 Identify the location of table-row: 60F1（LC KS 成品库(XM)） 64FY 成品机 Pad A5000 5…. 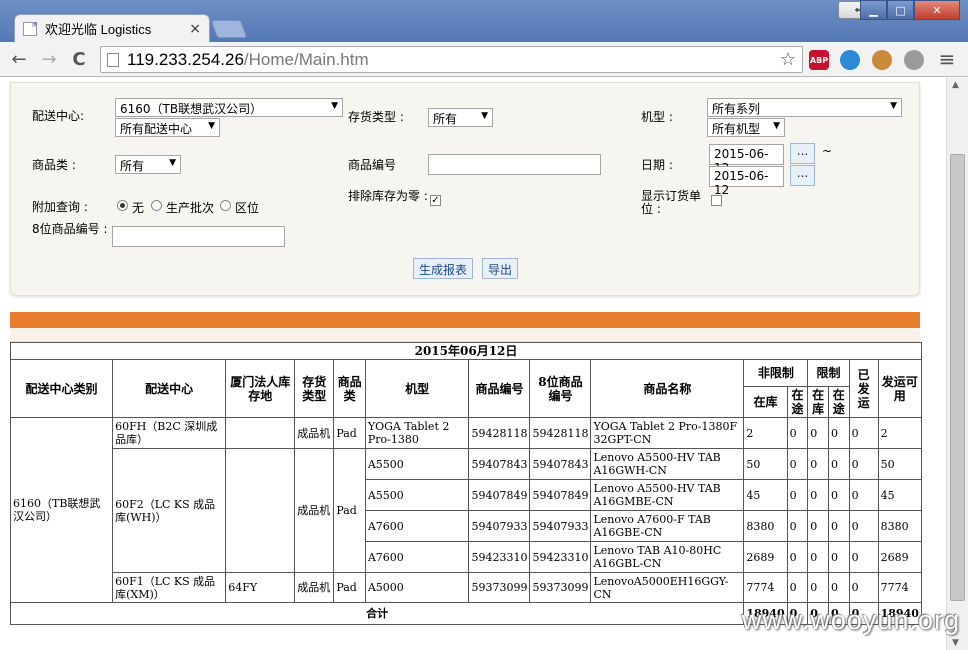
(467, 587).